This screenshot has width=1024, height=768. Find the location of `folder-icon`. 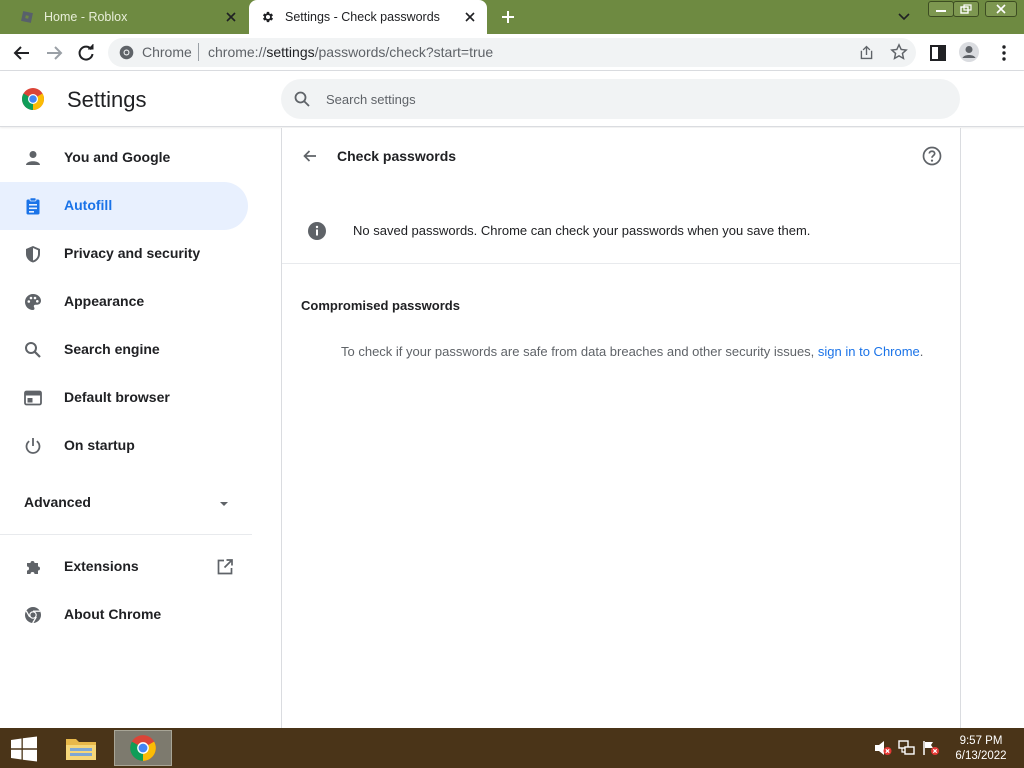

folder-icon is located at coordinates (81, 749).